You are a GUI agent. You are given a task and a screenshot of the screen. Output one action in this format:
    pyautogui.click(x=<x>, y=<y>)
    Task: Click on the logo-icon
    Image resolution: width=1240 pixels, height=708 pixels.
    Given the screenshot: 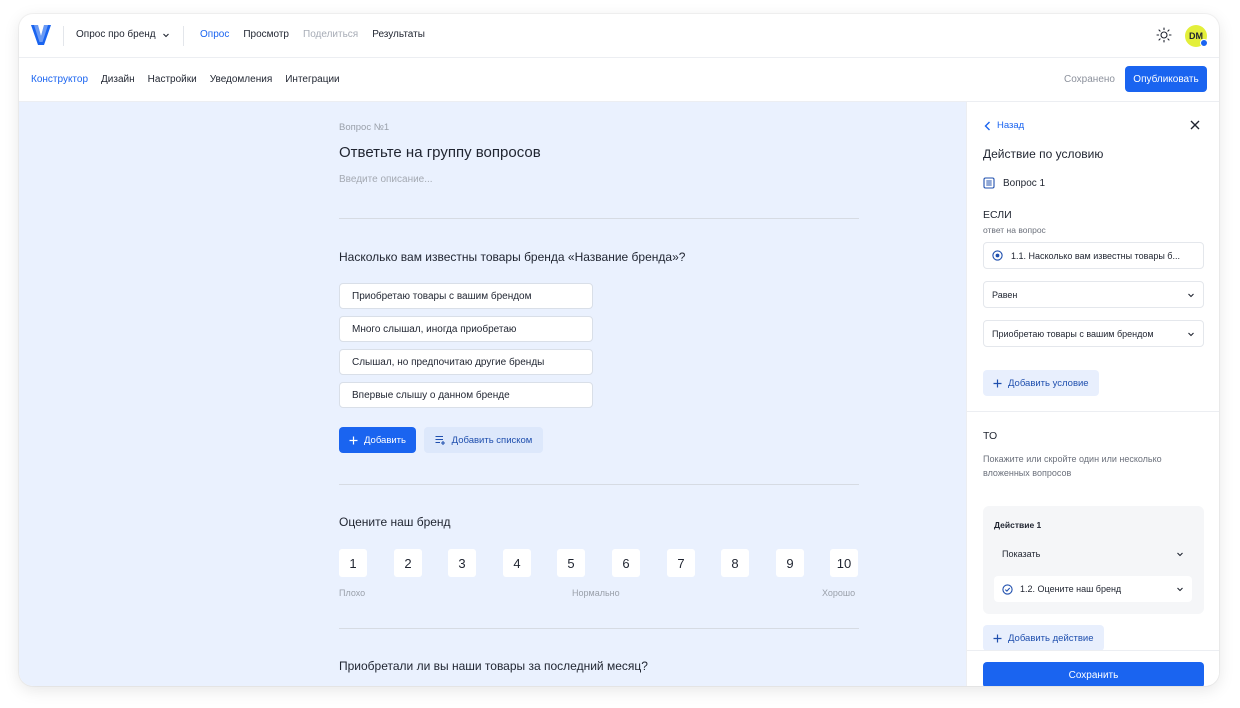 What is the action you would take?
    pyautogui.click(x=41, y=35)
    